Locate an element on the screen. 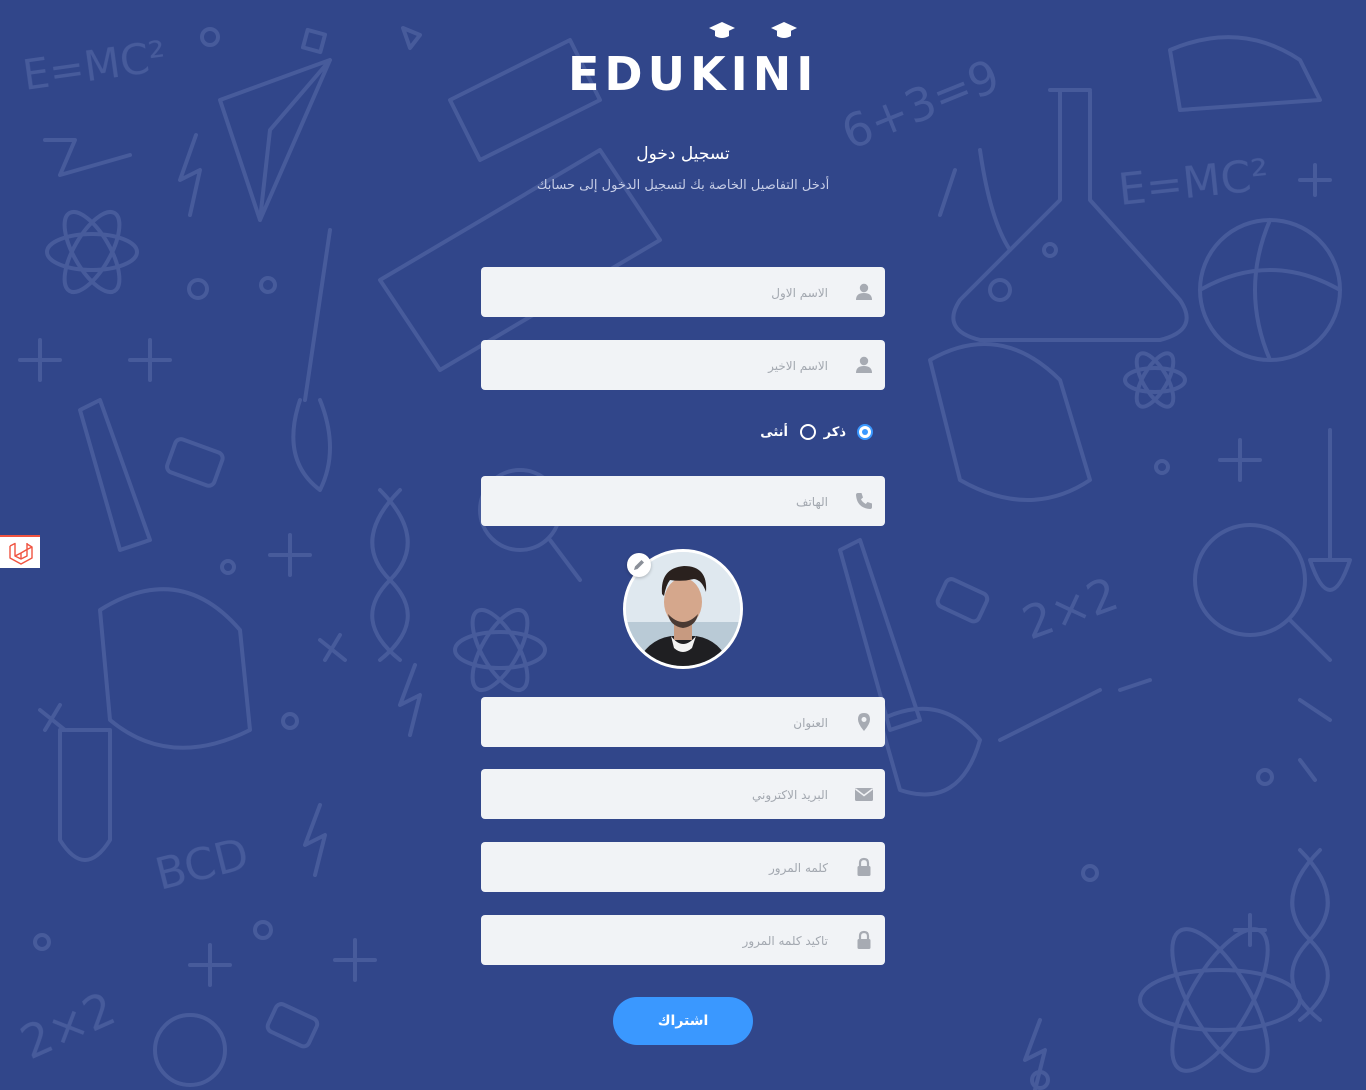 This screenshot has width=1366, height=1090. gender-female-label: أنثى is located at coordinates (774, 432).